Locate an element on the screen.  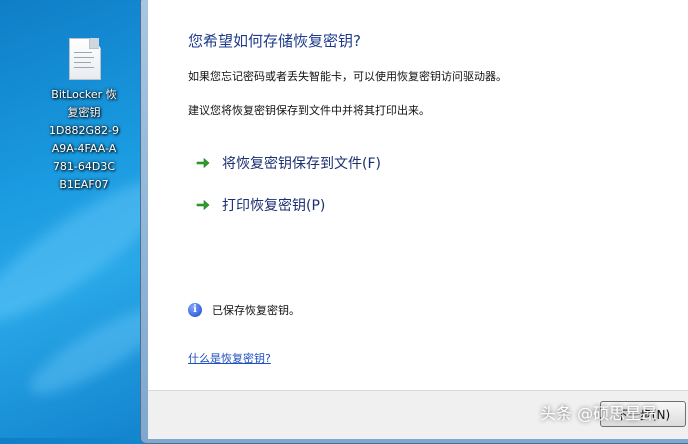
info-text: 已保存恢复密钥。 is located at coordinates (256, 310).